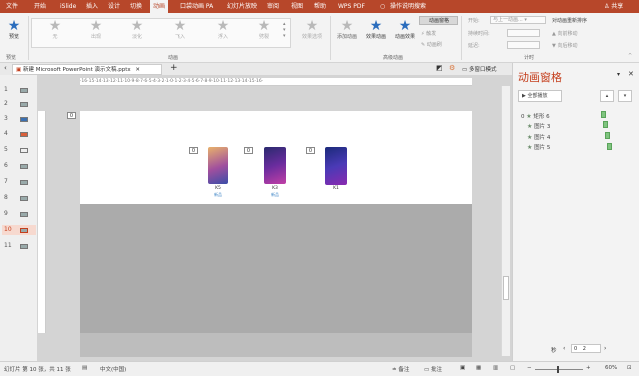 This screenshot has width=639, height=376. I want to click on gallery-label: 淡化, so click(136, 37).